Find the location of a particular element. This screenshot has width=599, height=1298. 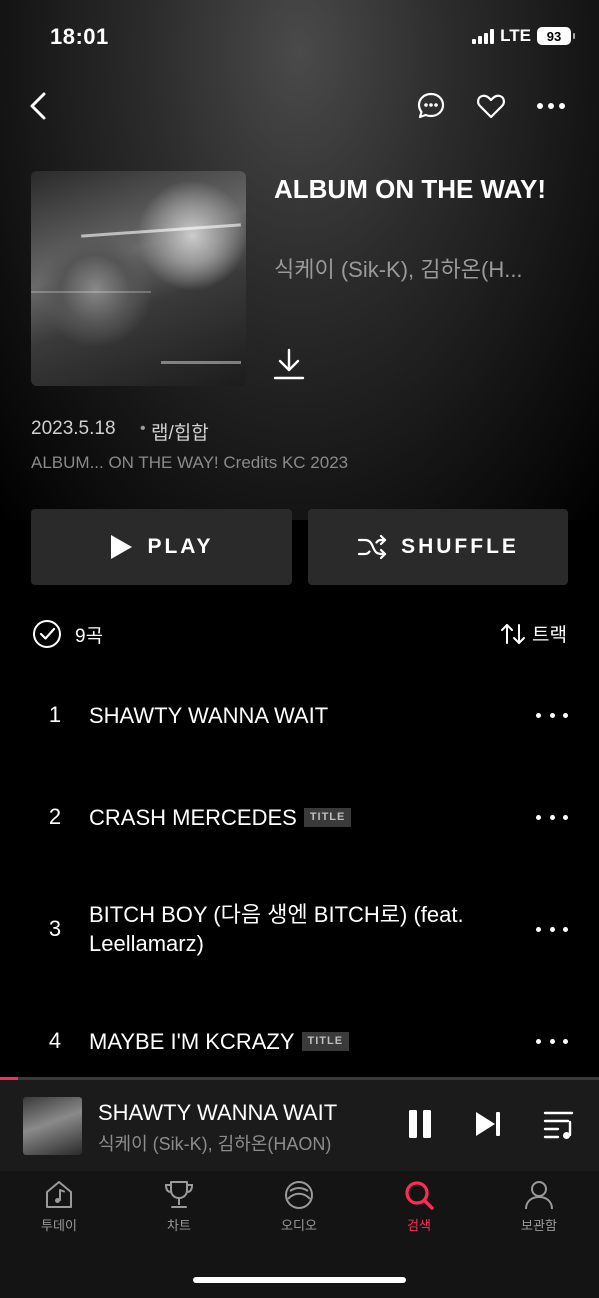

playlist-icon is located at coordinates (558, 1125).